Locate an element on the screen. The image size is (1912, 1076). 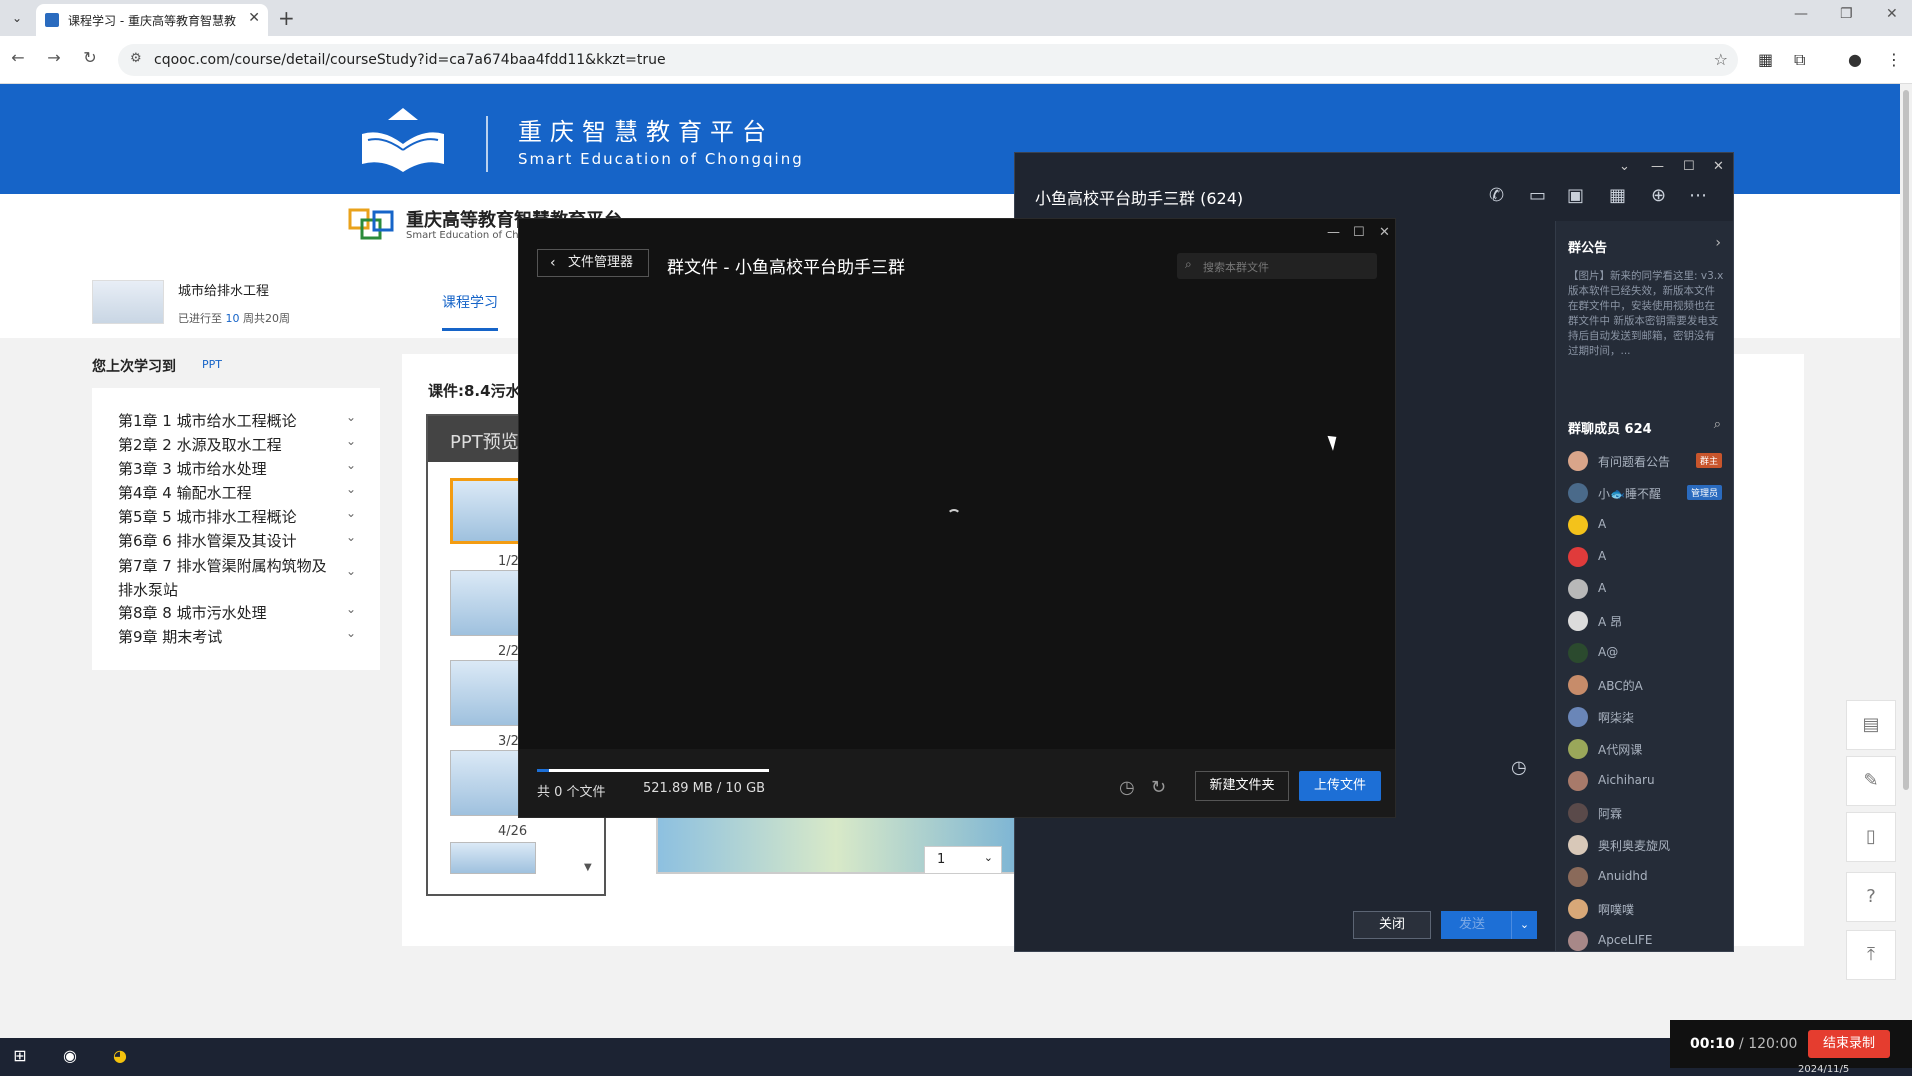
help-icon: ? is located at coordinates (1871, 897).